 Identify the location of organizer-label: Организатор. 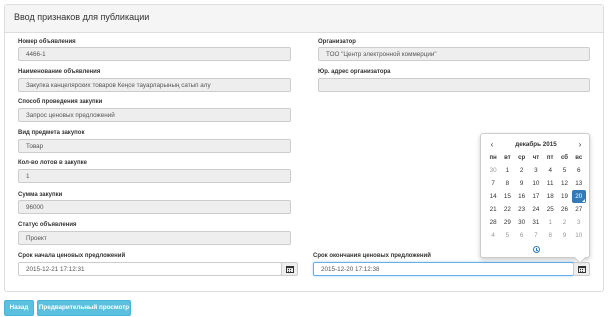
(337, 42).